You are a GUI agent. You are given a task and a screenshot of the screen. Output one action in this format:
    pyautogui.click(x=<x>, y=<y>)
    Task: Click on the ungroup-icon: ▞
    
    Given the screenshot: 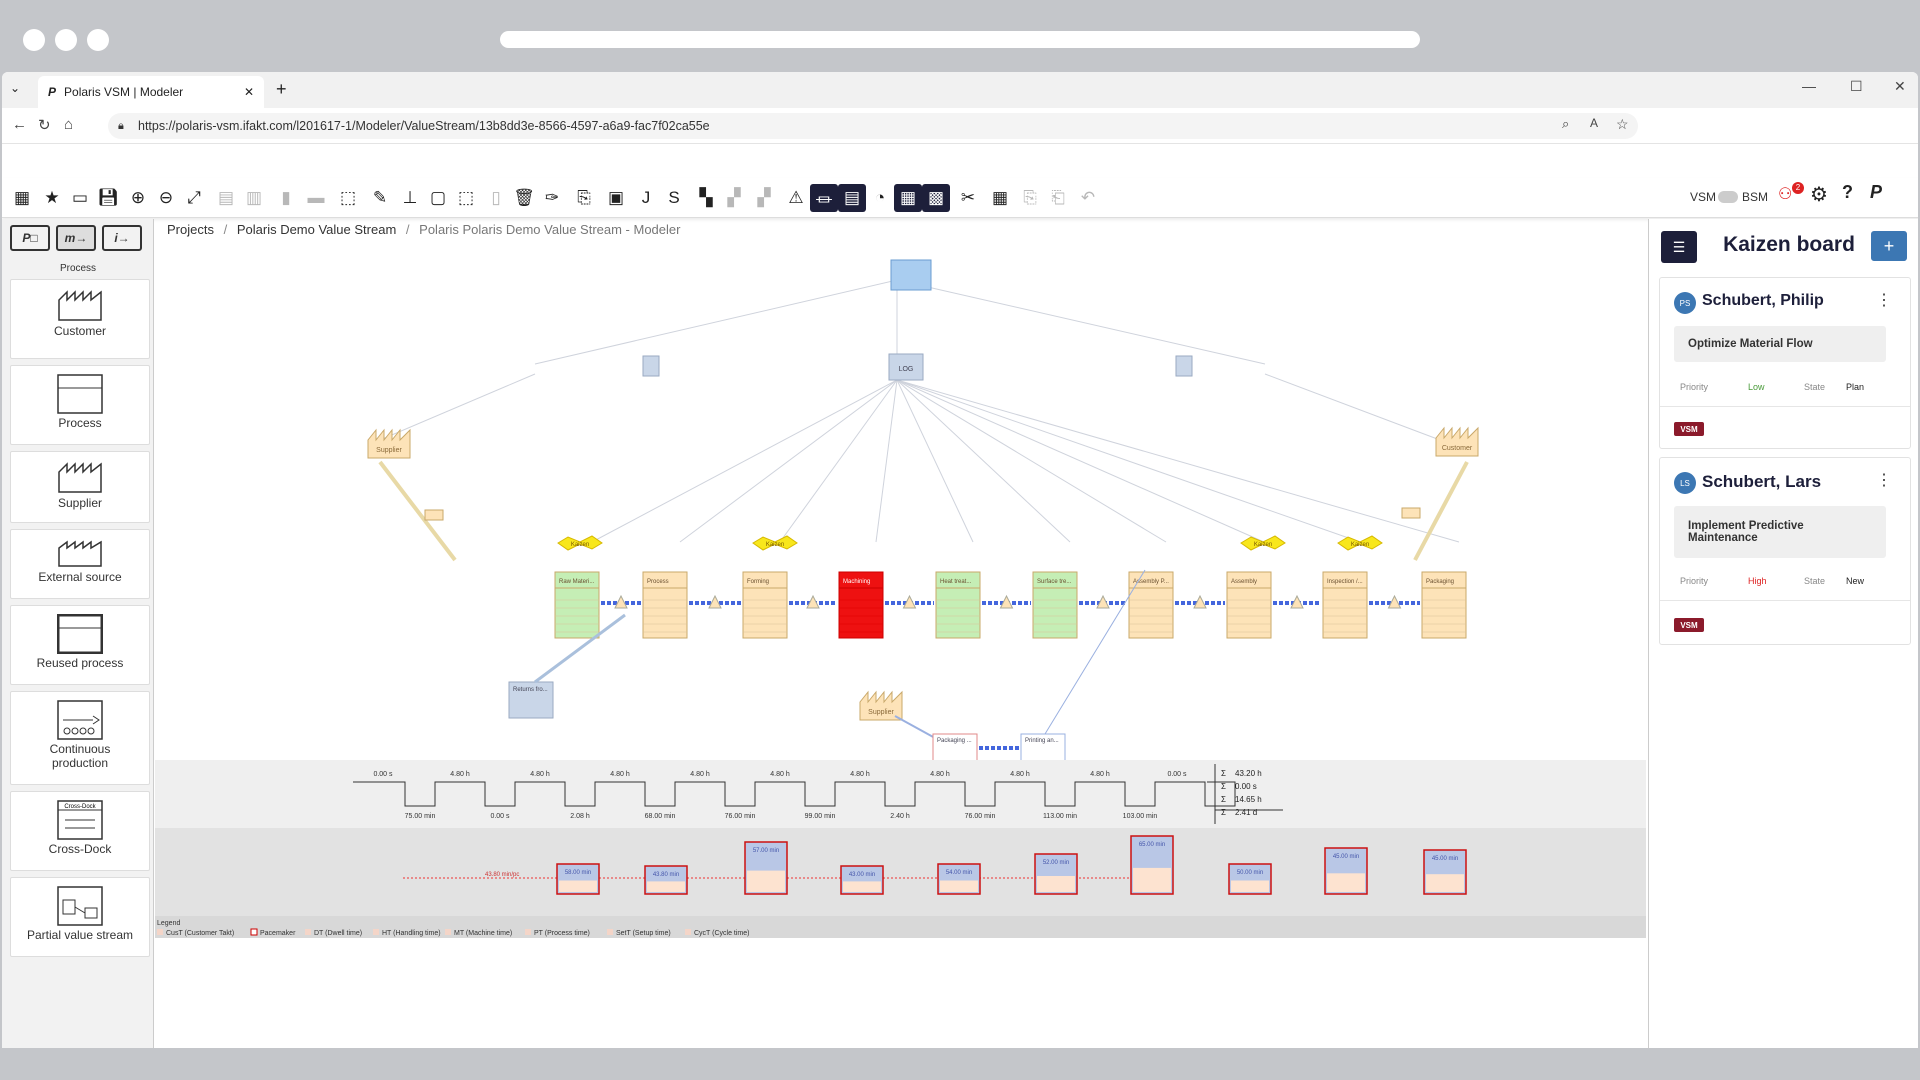 What is the action you would take?
    pyautogui.click(x=764, y=198)
    